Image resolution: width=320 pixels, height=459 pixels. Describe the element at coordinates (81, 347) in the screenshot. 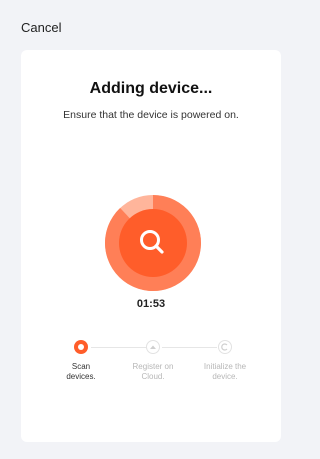

I see `scan-icon` at that location.